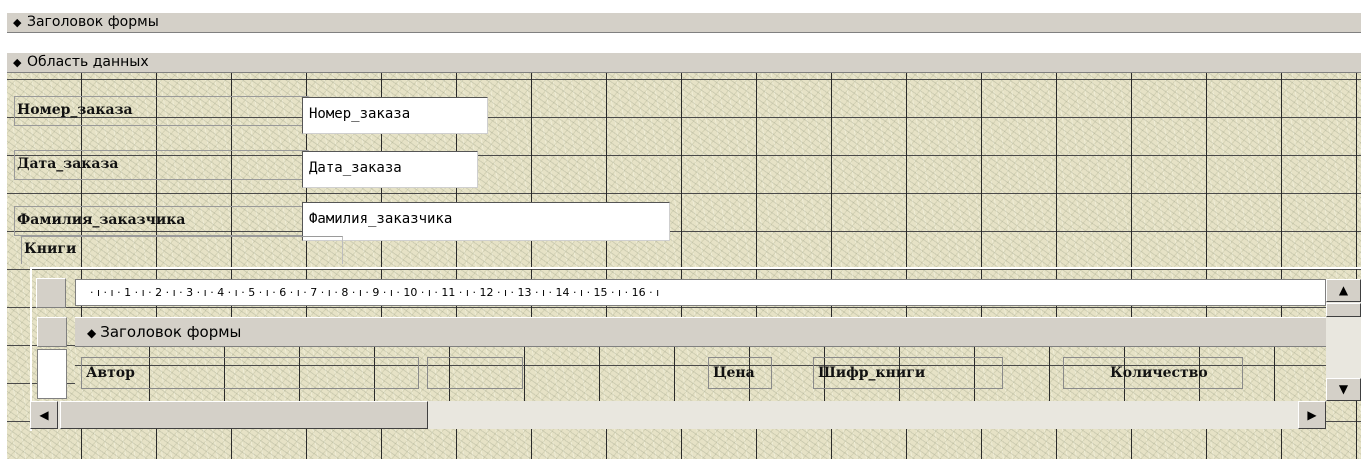 Image resolution: width=1361 pixels, height=459 pixels. I want to click on form-header-section-bar: ◆ Заголовок формы, so click(684, 22).